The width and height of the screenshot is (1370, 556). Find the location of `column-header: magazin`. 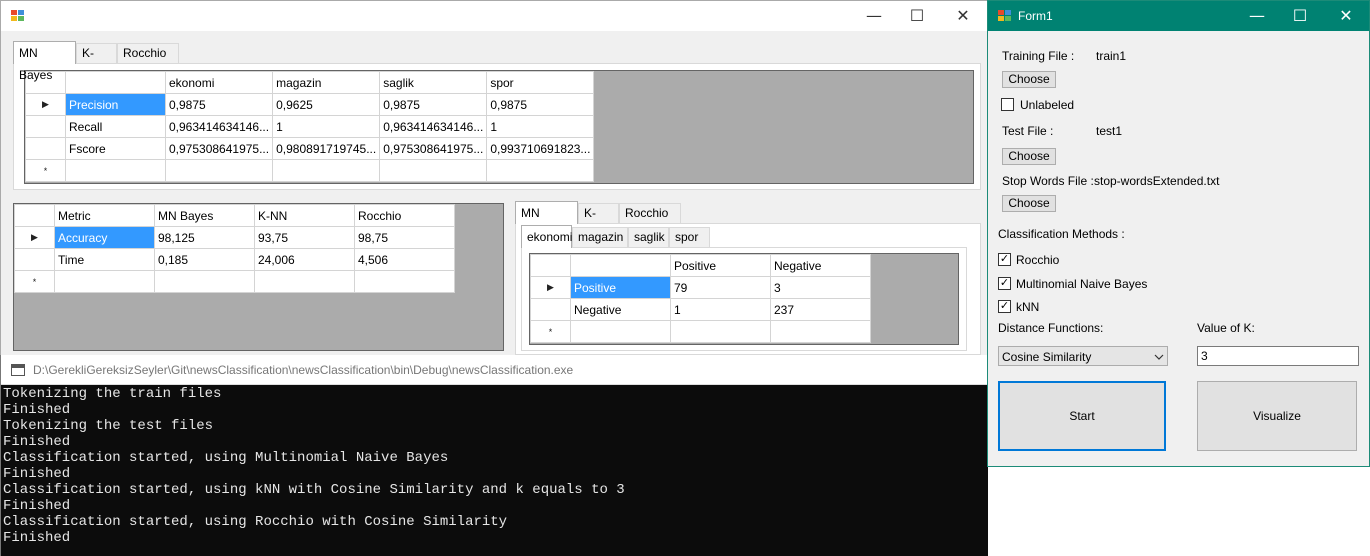

column-header: magazin is located at coordinates (326, 82).